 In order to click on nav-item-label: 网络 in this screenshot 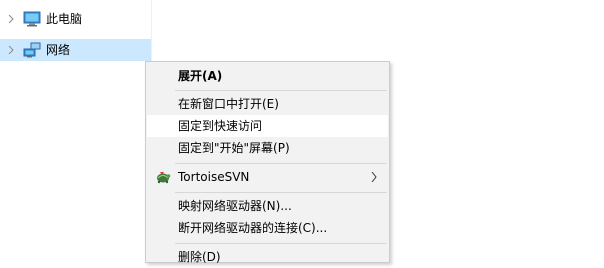, I will do `click(58, 50)`.